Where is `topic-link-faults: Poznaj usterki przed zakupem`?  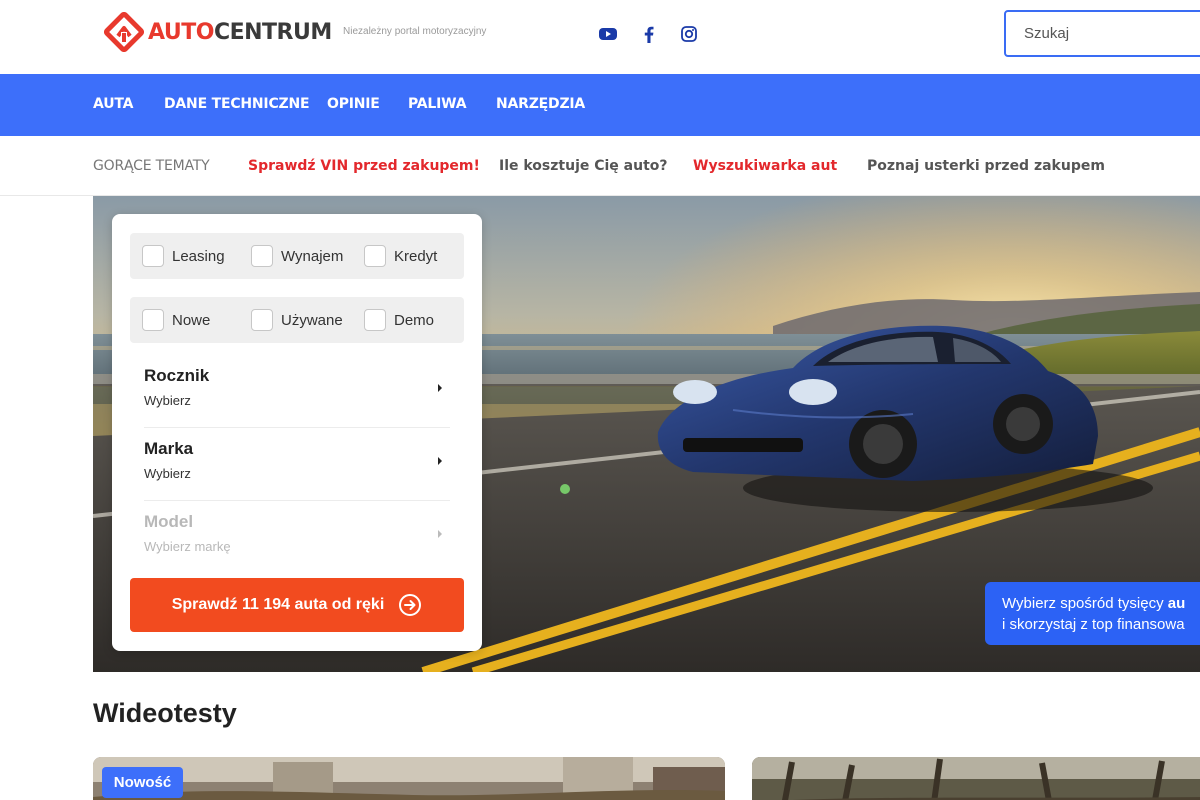
topic-link-faults: Poznaj usterki przed zakupem is located at coordinates (986, 166).